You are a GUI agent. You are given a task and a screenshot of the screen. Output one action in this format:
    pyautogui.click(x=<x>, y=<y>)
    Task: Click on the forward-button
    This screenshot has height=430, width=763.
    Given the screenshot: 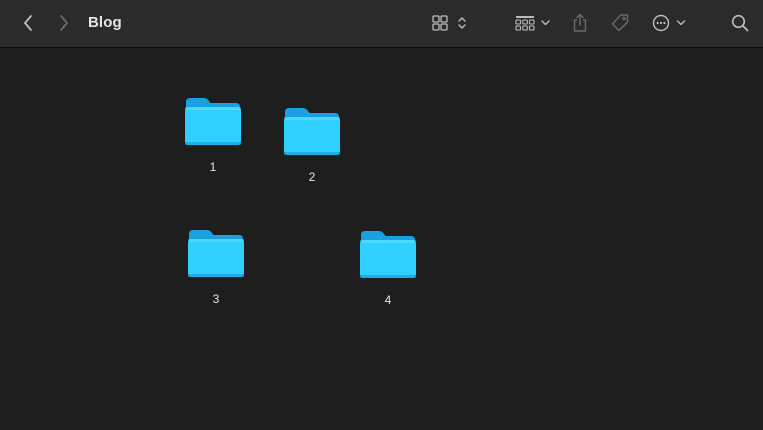 What is the action you would take?
    pyautogui.click(x=64, y=23)
    